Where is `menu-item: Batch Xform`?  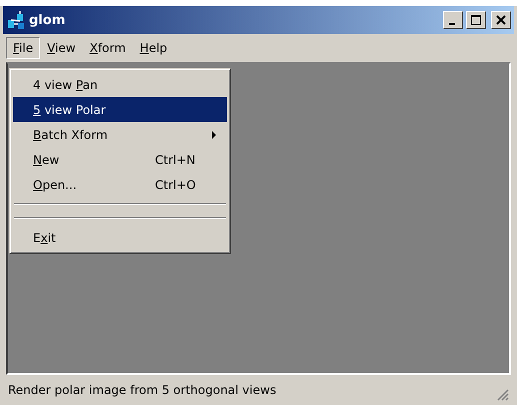
menu-item: Batch Xform is located at coordinates (120, 134).